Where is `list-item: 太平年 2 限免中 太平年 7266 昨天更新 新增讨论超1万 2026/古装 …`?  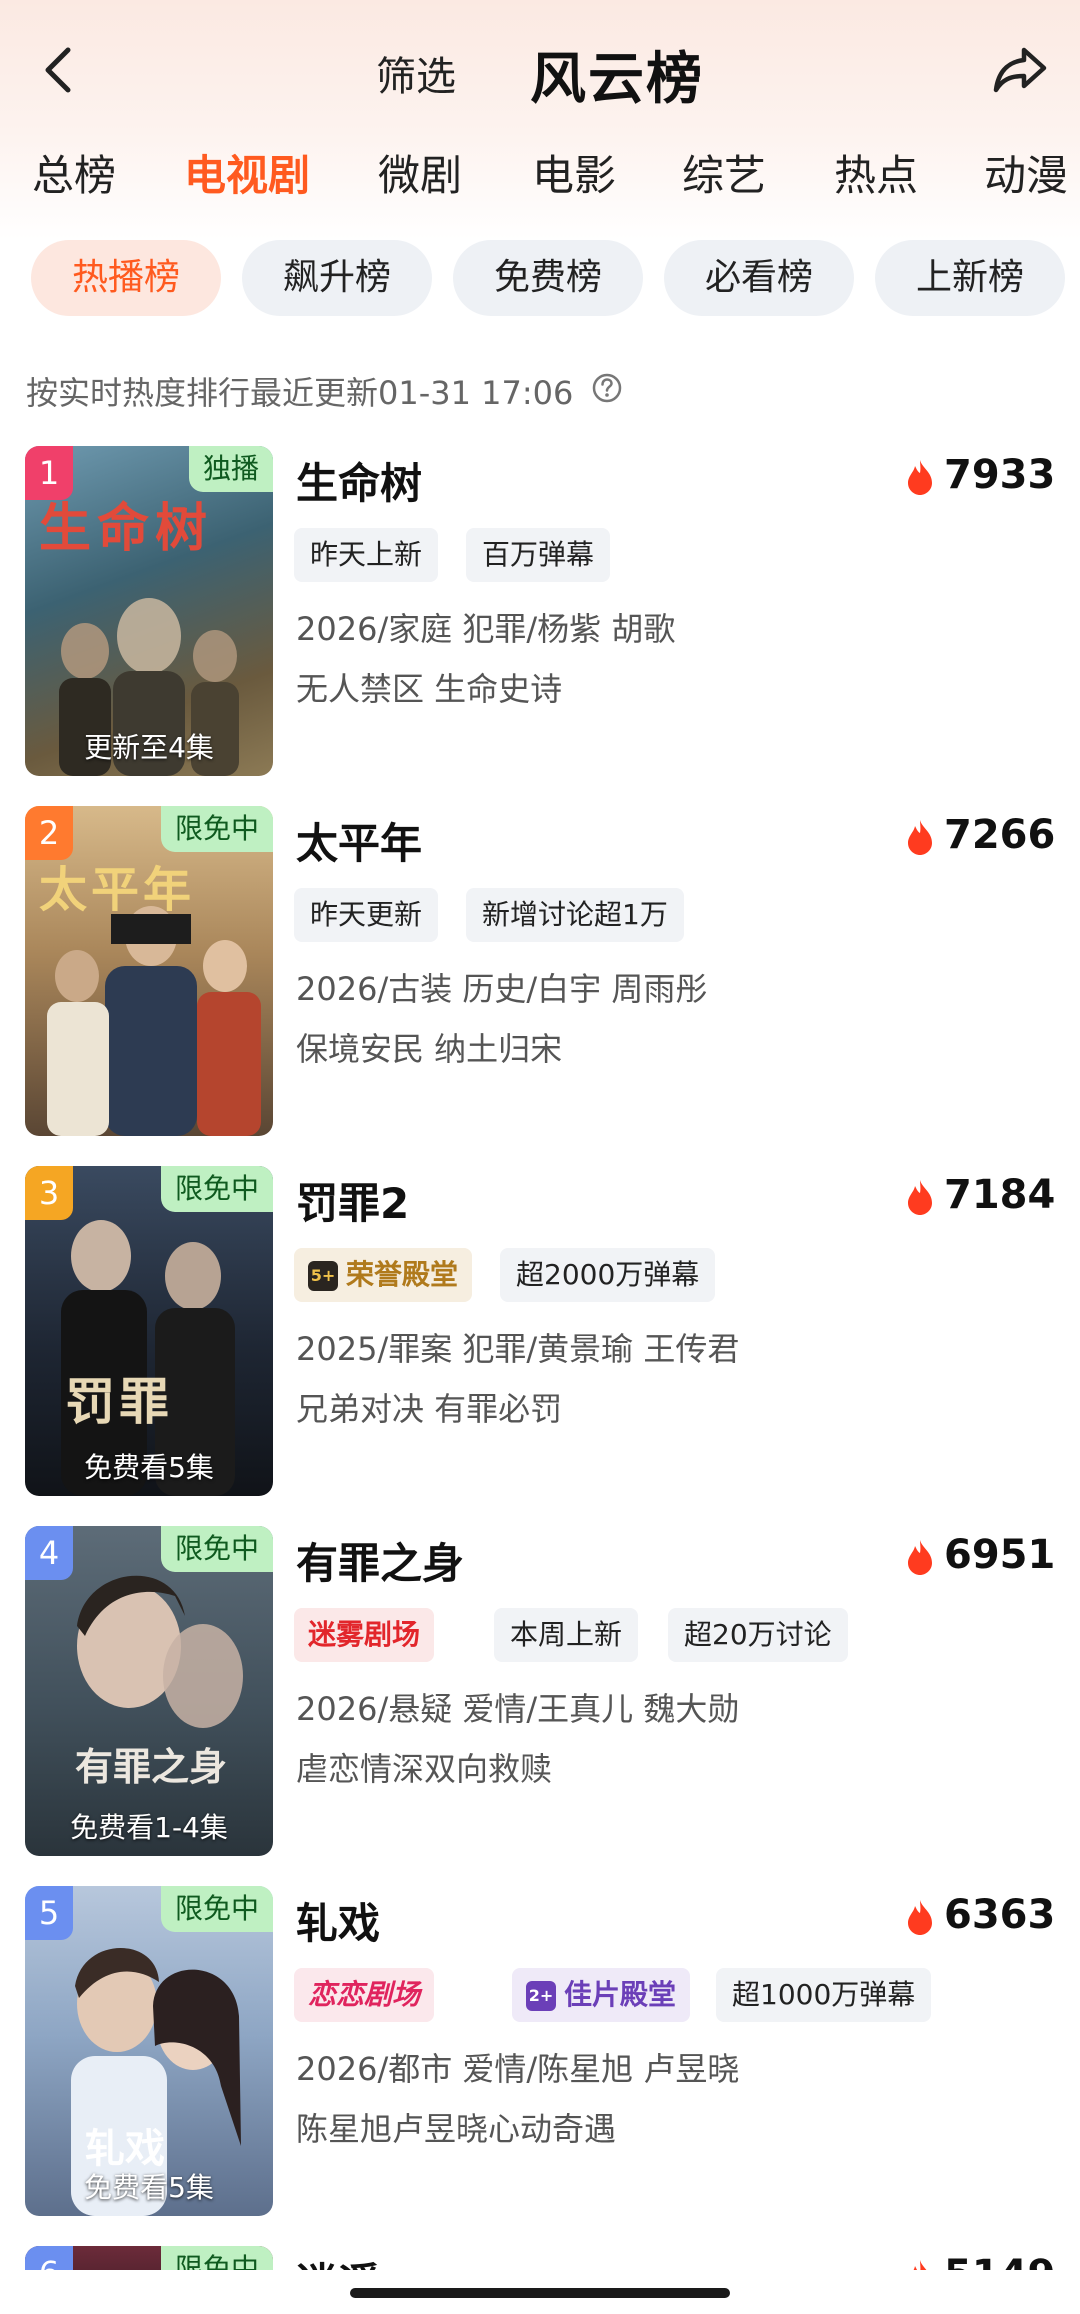 list-item: 太平年 2 限免中 太平年 7266 昨天更新 新增讨论超1万 2026/古装 … is located at coordinates (540, 971).